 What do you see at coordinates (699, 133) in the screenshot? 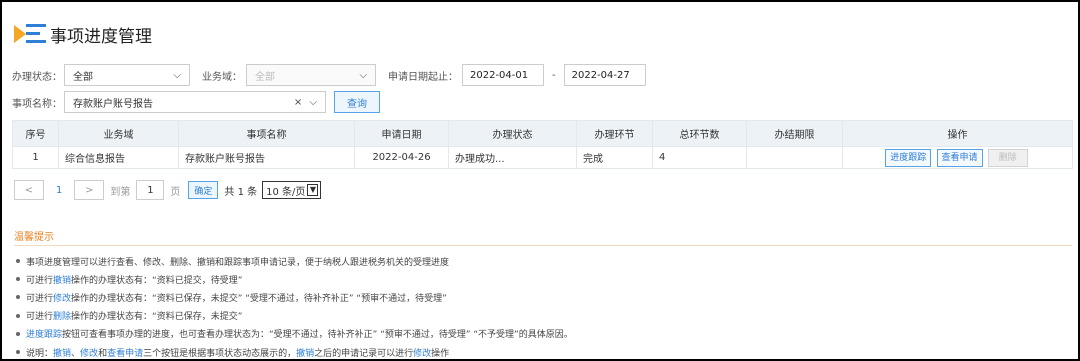
I see `column-header: 总环节数` at bounding box center [699, 133].